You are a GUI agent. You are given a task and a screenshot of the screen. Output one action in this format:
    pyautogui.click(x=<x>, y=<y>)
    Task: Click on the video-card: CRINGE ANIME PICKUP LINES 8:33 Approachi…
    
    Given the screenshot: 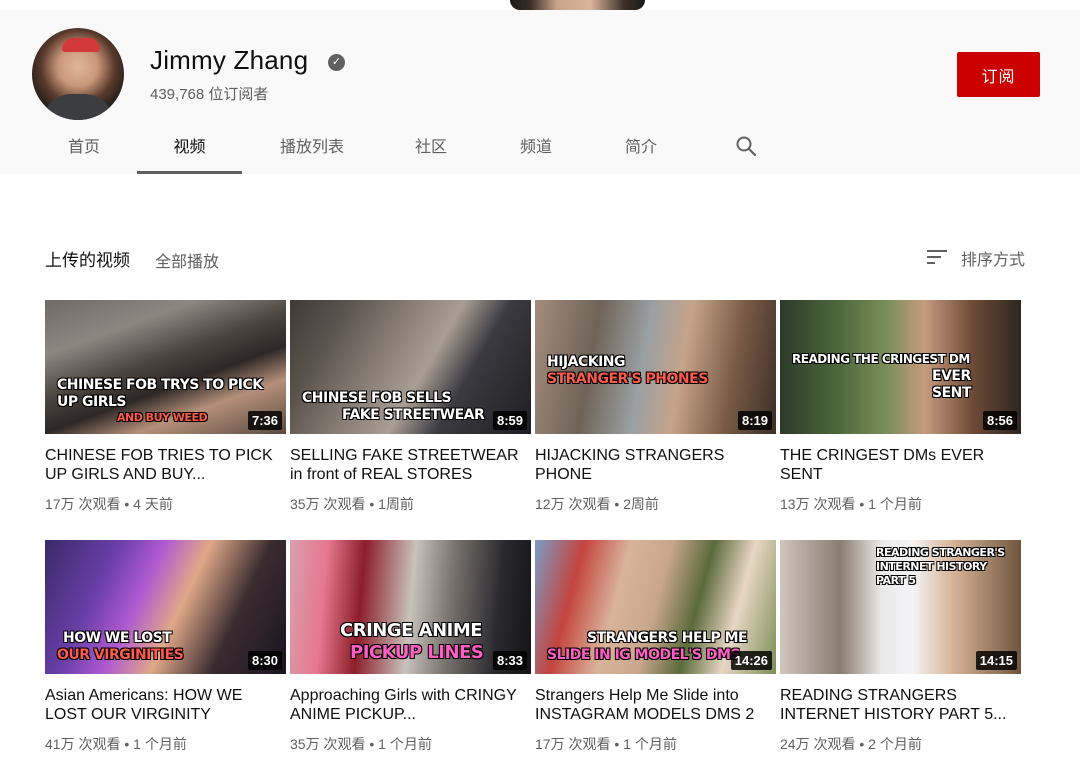 What is the action you would take?
    pyautogui.click(x=410, y=647)
    